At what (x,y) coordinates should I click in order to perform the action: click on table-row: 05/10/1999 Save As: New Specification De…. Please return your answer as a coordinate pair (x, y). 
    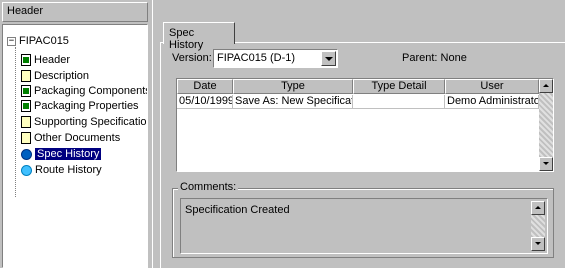
    Looking at the image, I should click on (358, 102).